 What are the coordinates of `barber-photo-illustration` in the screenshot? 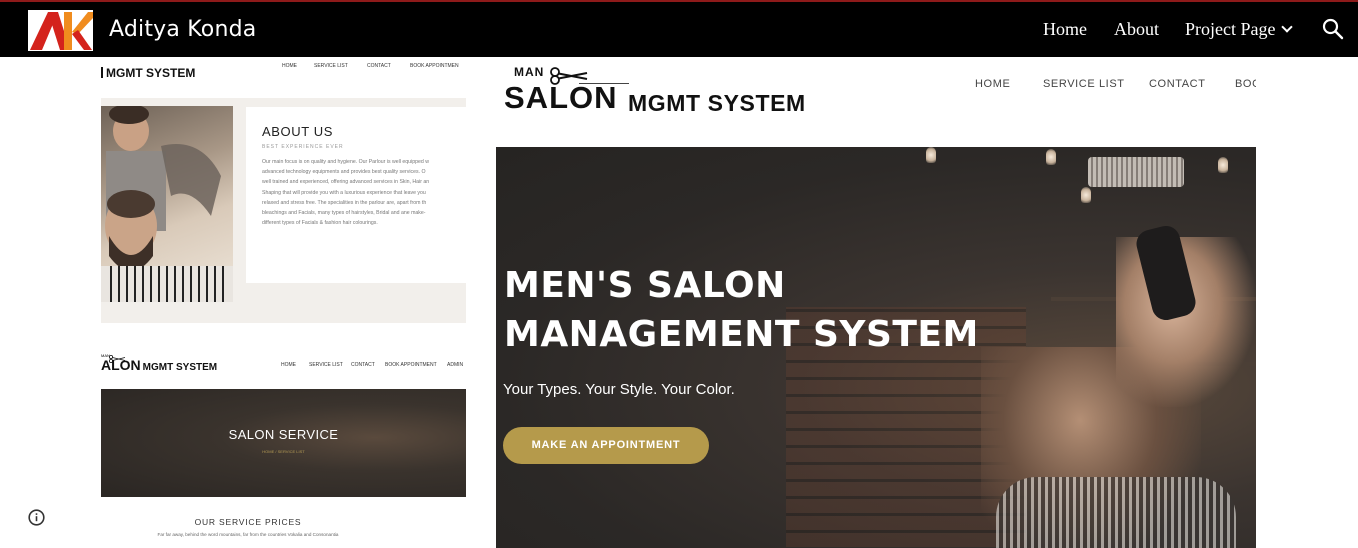 It's located at (167, 204).